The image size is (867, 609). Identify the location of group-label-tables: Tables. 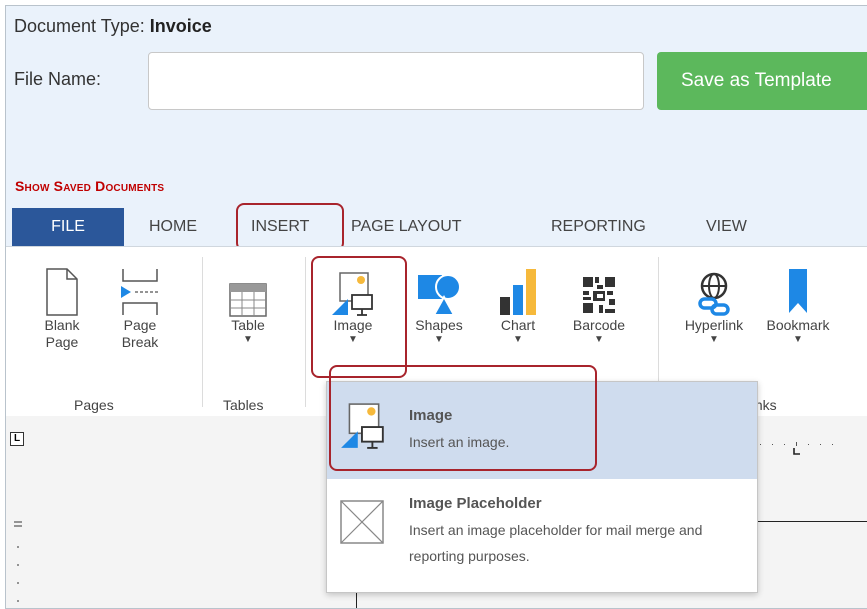
(243, 405).